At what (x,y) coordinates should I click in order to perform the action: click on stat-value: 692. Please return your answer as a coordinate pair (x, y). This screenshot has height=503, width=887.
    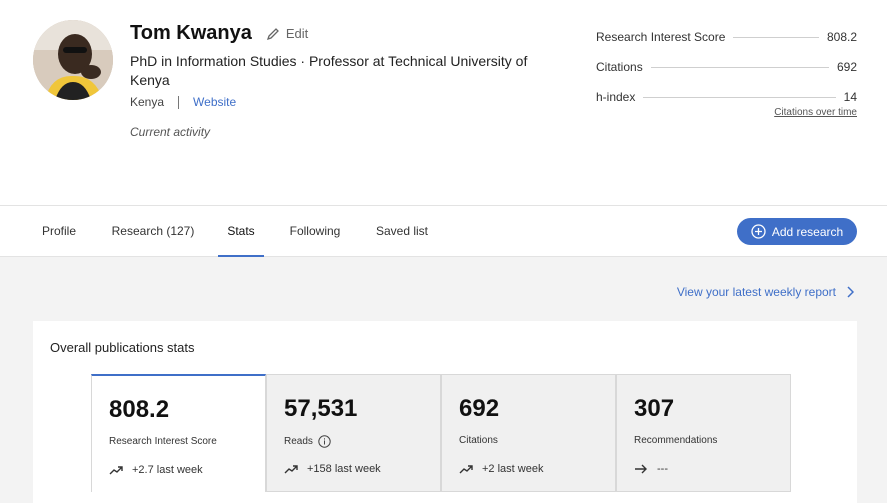
    Looking at the image, I should click on (479, 408).